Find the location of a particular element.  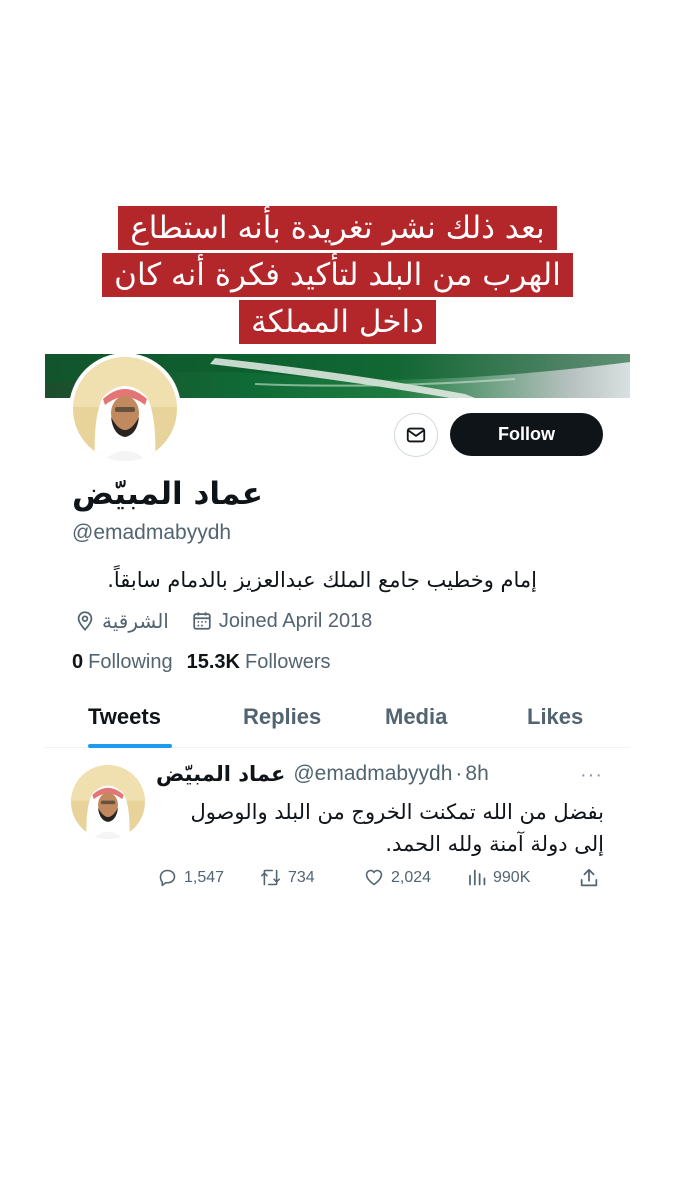

heart-icon is located at coordinates (374, 877).